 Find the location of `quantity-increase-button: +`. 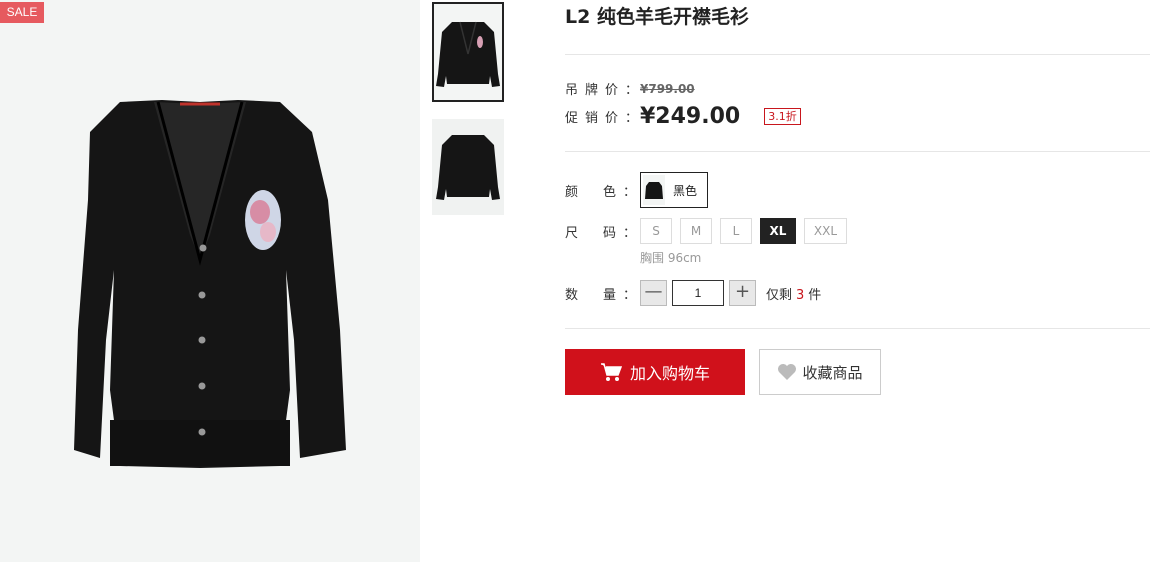

quantity-increase-button: + is located at coordinates (742, 293).